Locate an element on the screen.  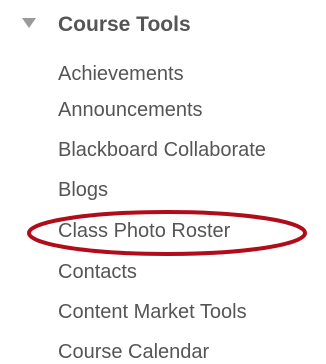
triangle-down-icon is located at coordinates (29, 23).